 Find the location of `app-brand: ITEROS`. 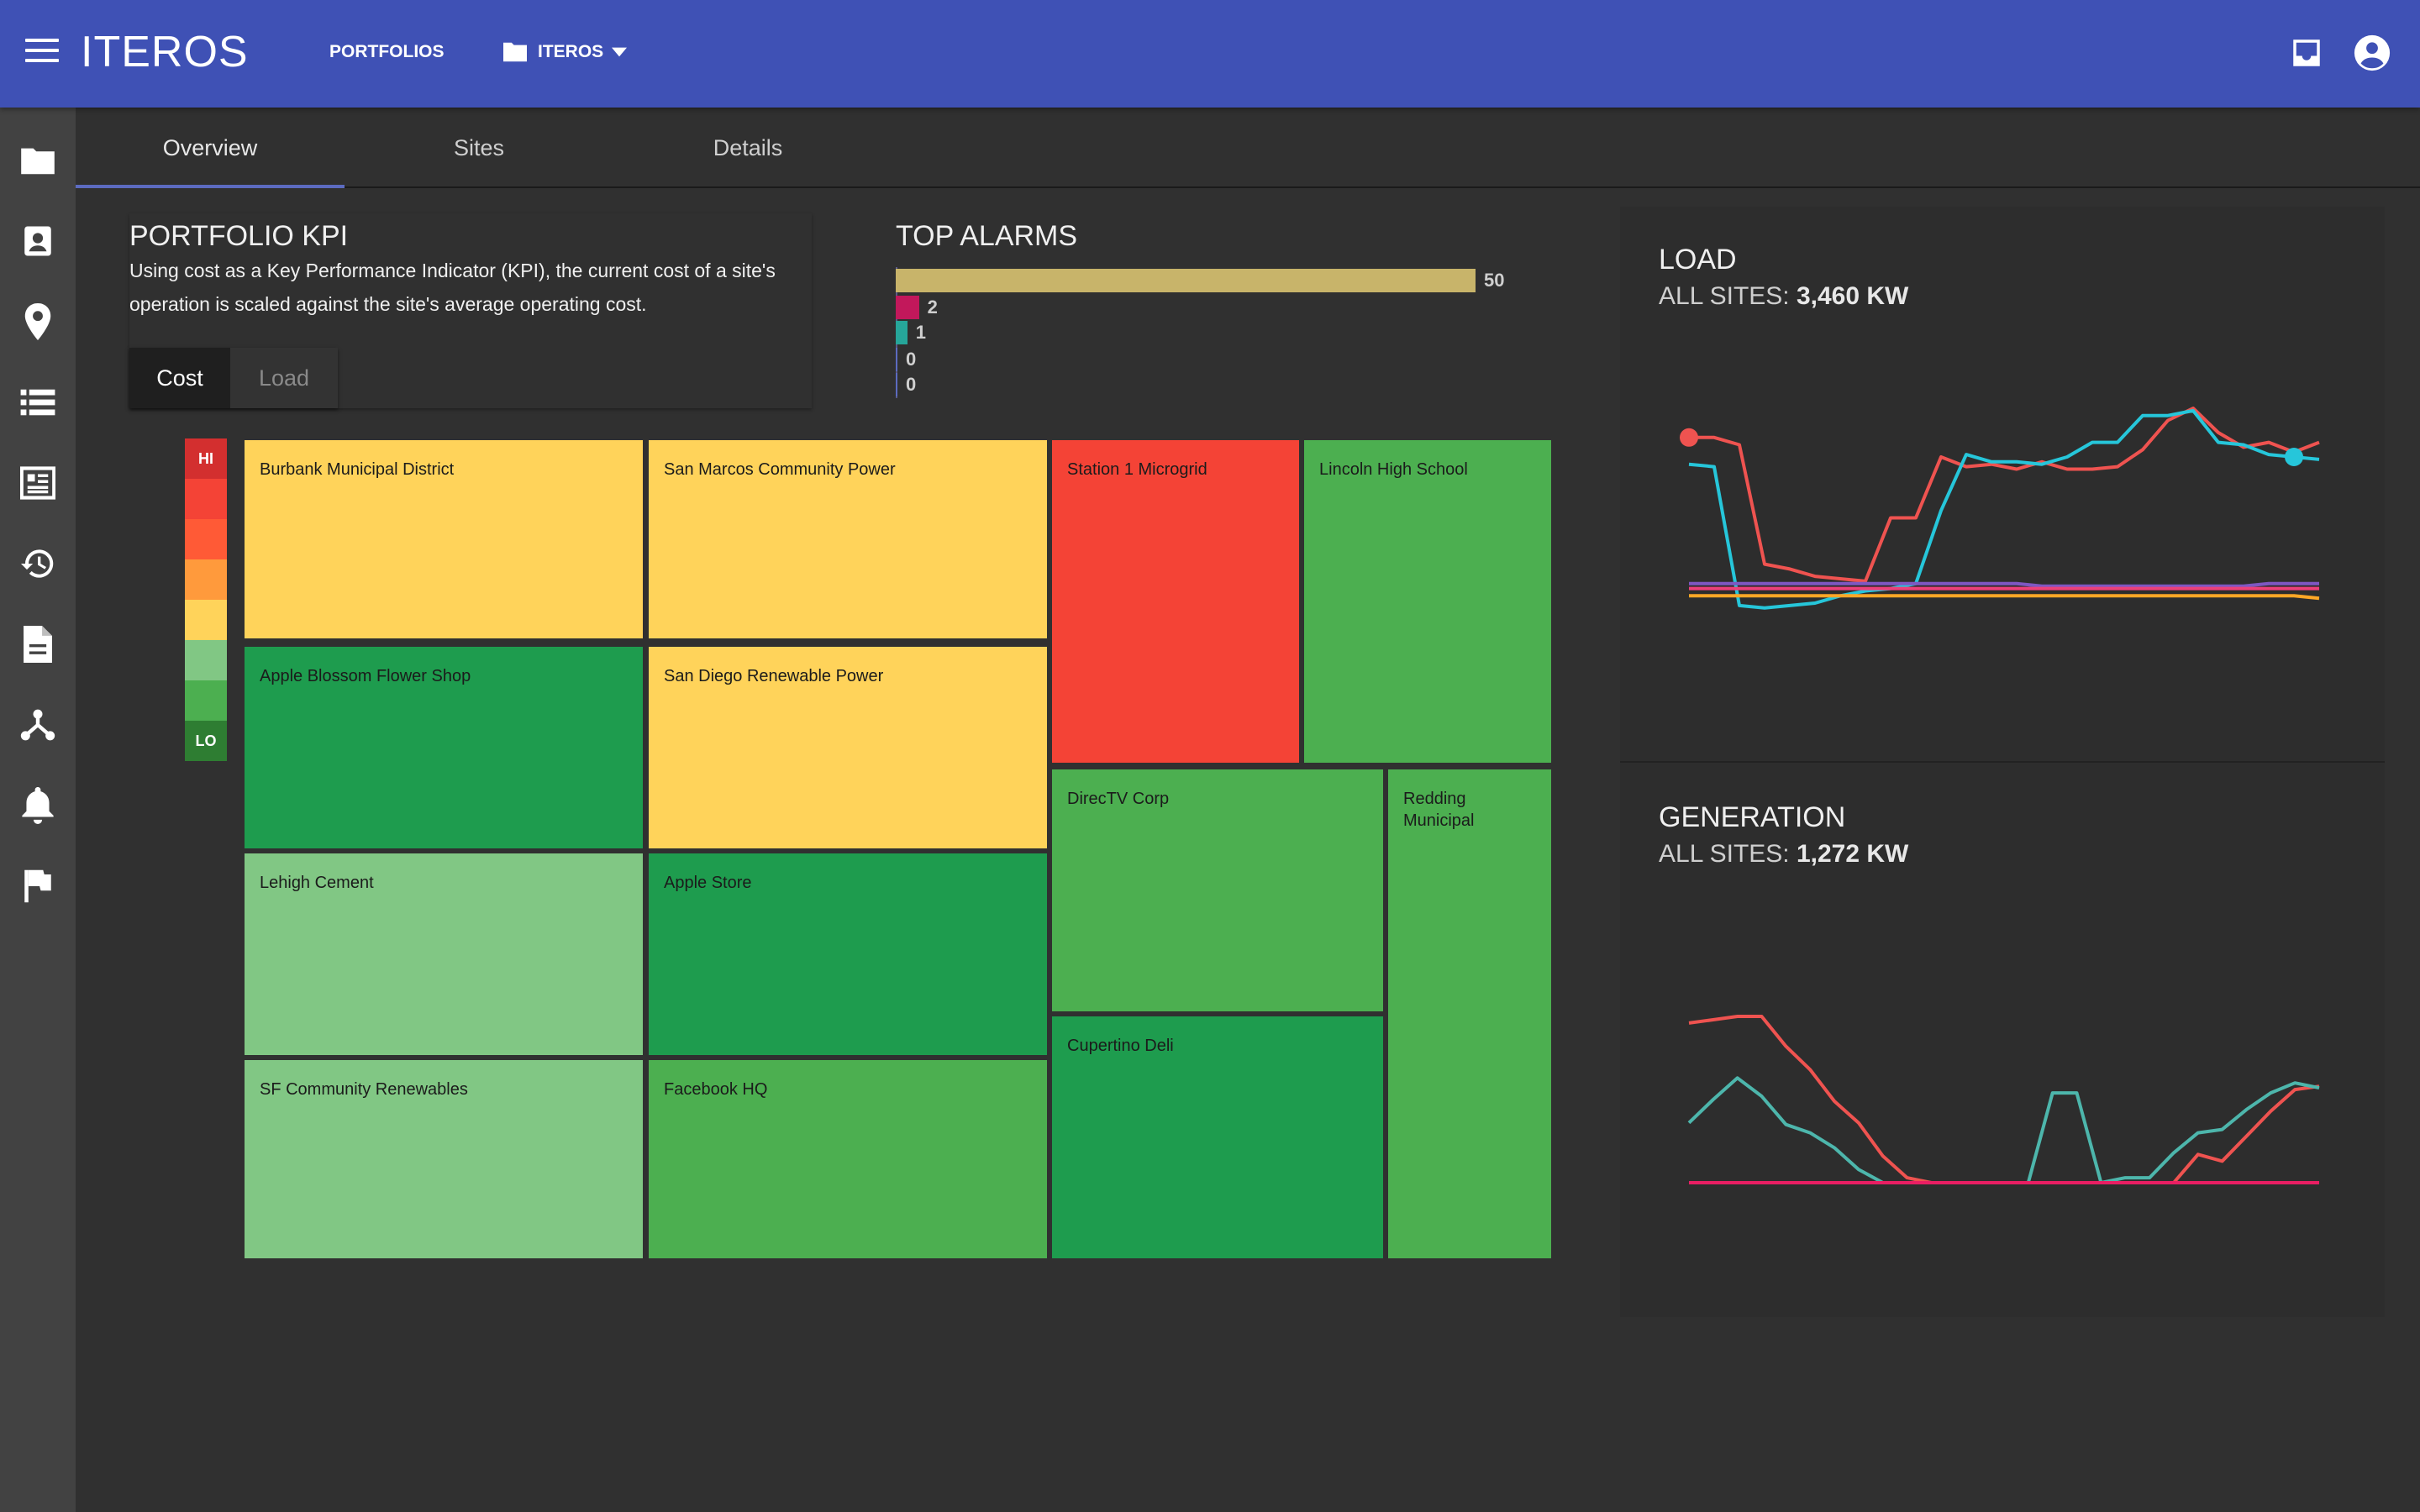

app-brand: ITEROS is located at coordinates (165, 52).